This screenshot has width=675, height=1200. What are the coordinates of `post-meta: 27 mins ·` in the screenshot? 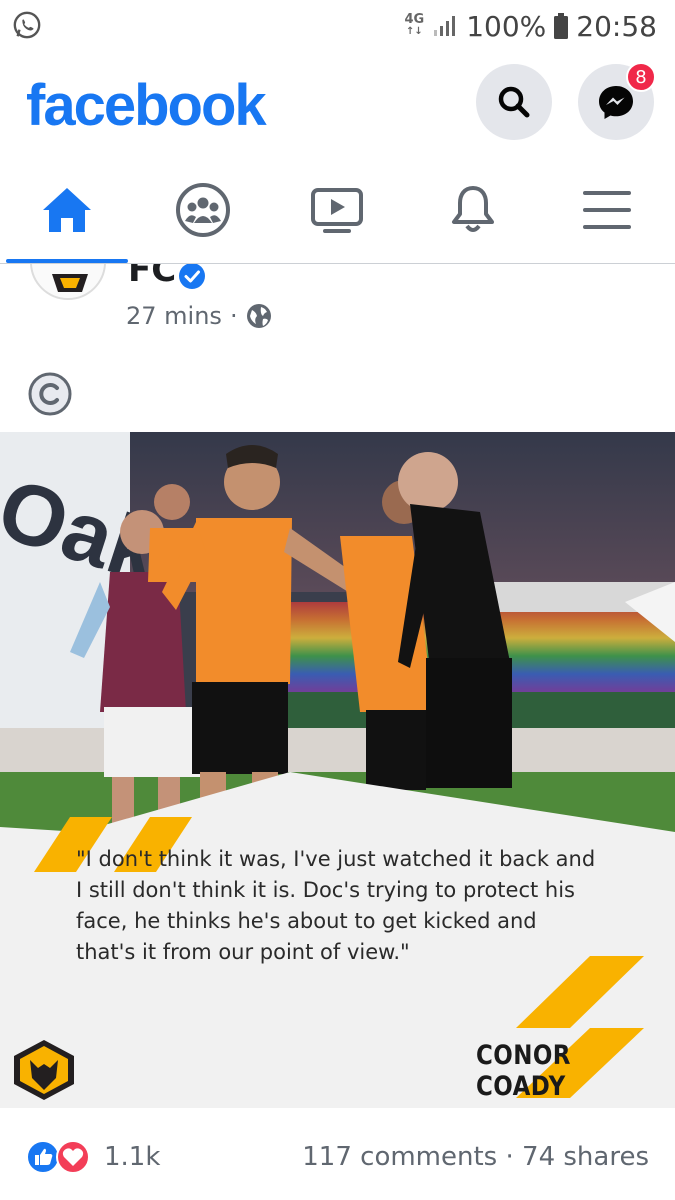 It's located at (199, 316).